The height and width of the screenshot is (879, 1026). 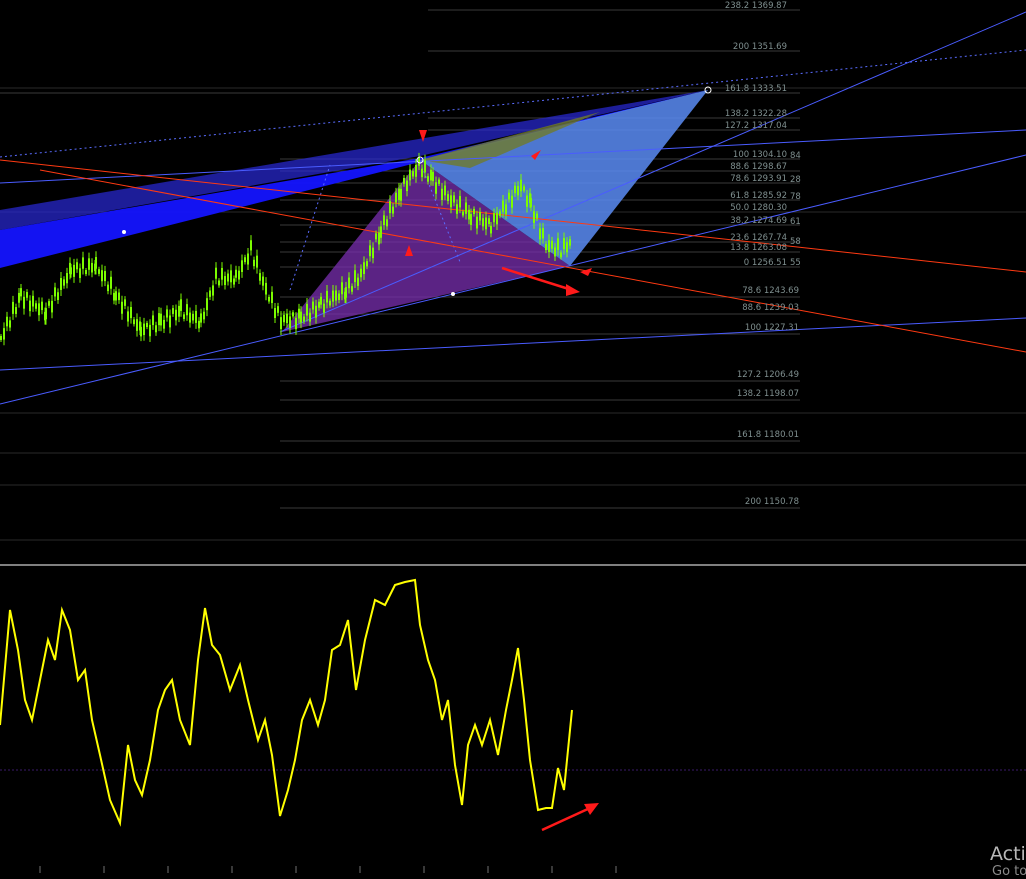 What do you see at coordinates (772, 502) in the screenshot?
I see `fib-level-label: 200 1150.78` at bounding box center [772, 502].